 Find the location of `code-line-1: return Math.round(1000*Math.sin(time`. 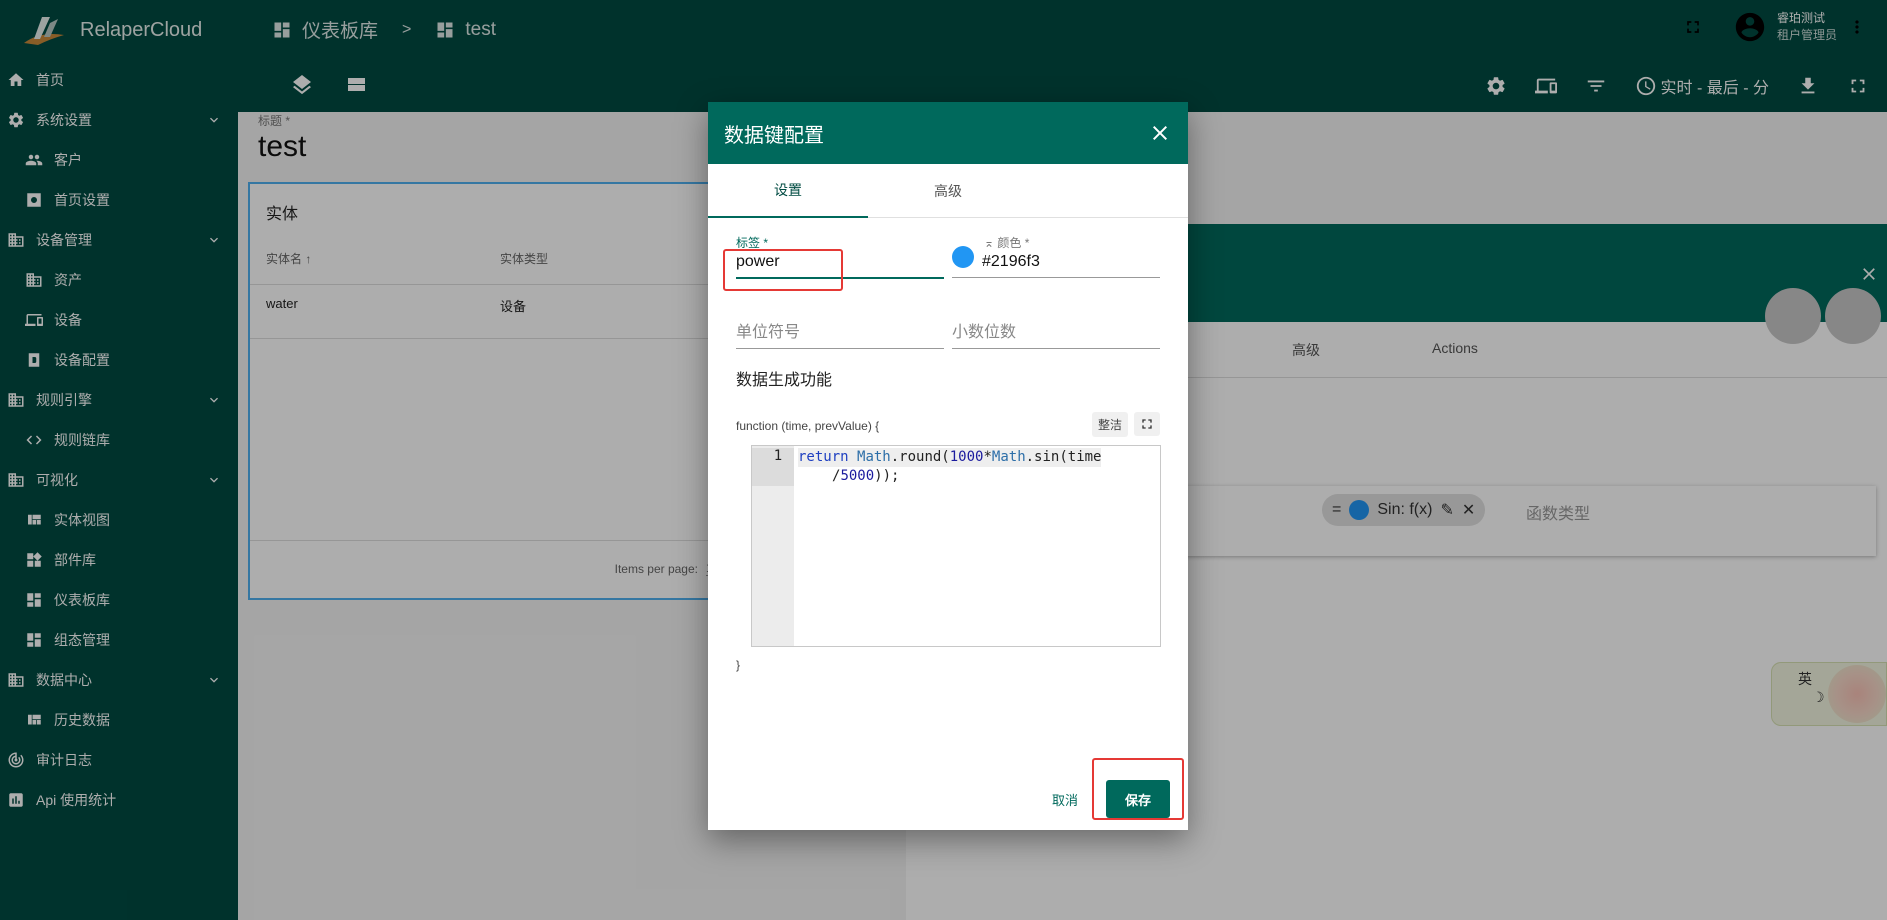

code-line-1: return Math.round(1000*Math.sin(time is located at coordinates (950, 457).